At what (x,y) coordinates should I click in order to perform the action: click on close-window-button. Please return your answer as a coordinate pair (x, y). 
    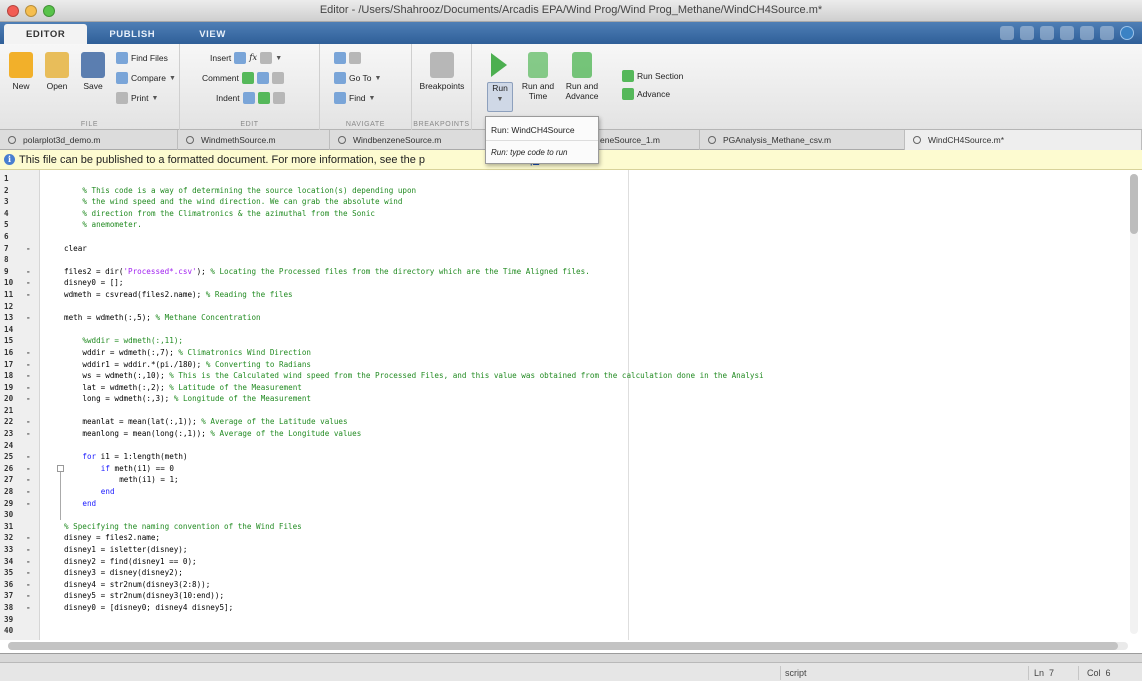
    Looking at the image, I should click on (13, 10).